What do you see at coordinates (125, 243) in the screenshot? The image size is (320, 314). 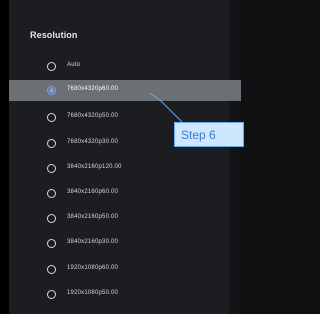 I see `option-row: 3840x2160p30.00` at bounding box center [125, 243].